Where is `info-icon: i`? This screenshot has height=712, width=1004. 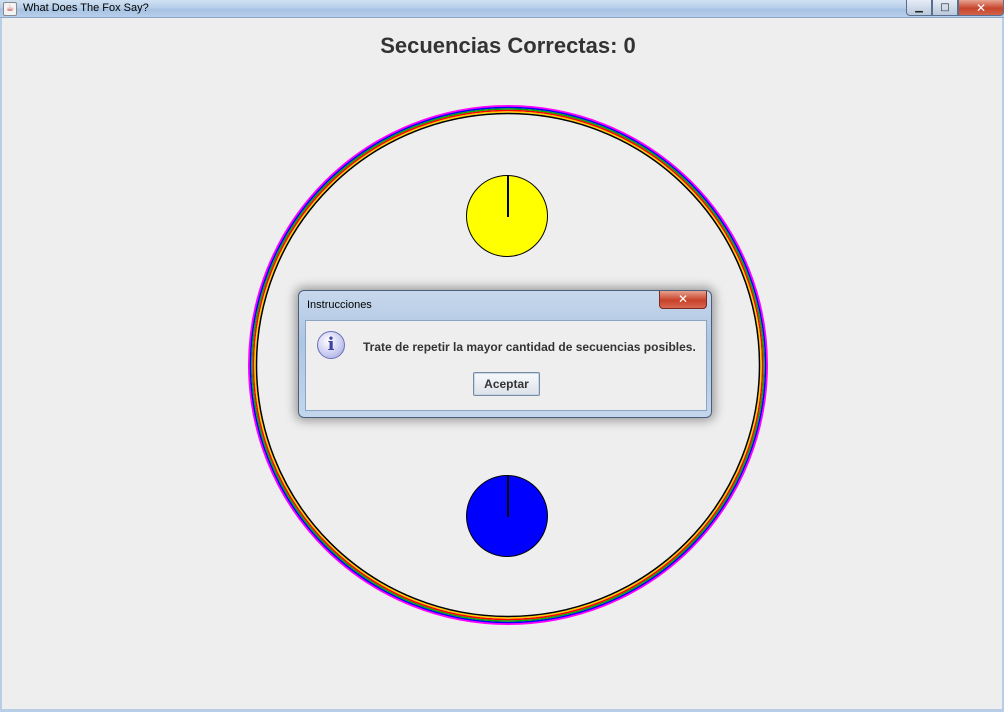
info-icon: i is located at coordinates (331, 345).